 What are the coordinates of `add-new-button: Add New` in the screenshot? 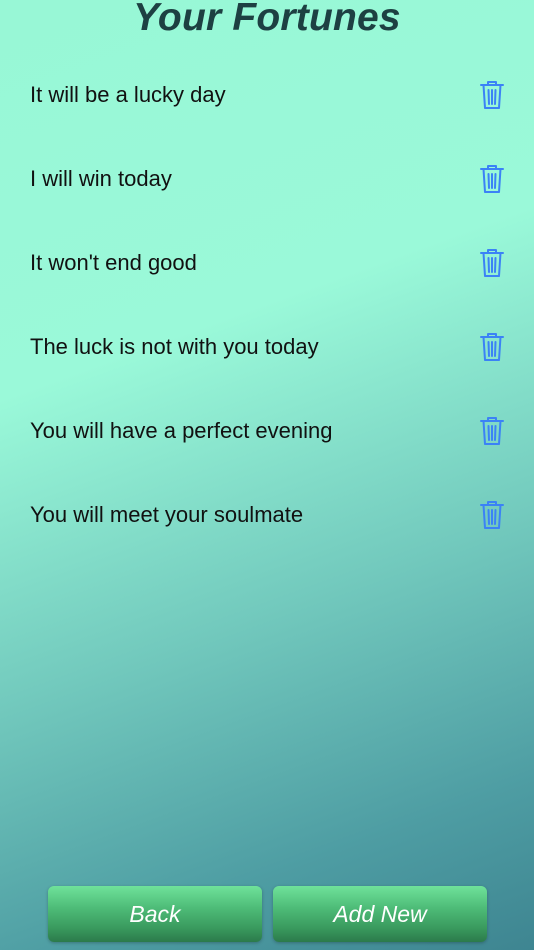 It's located at (380, 914).